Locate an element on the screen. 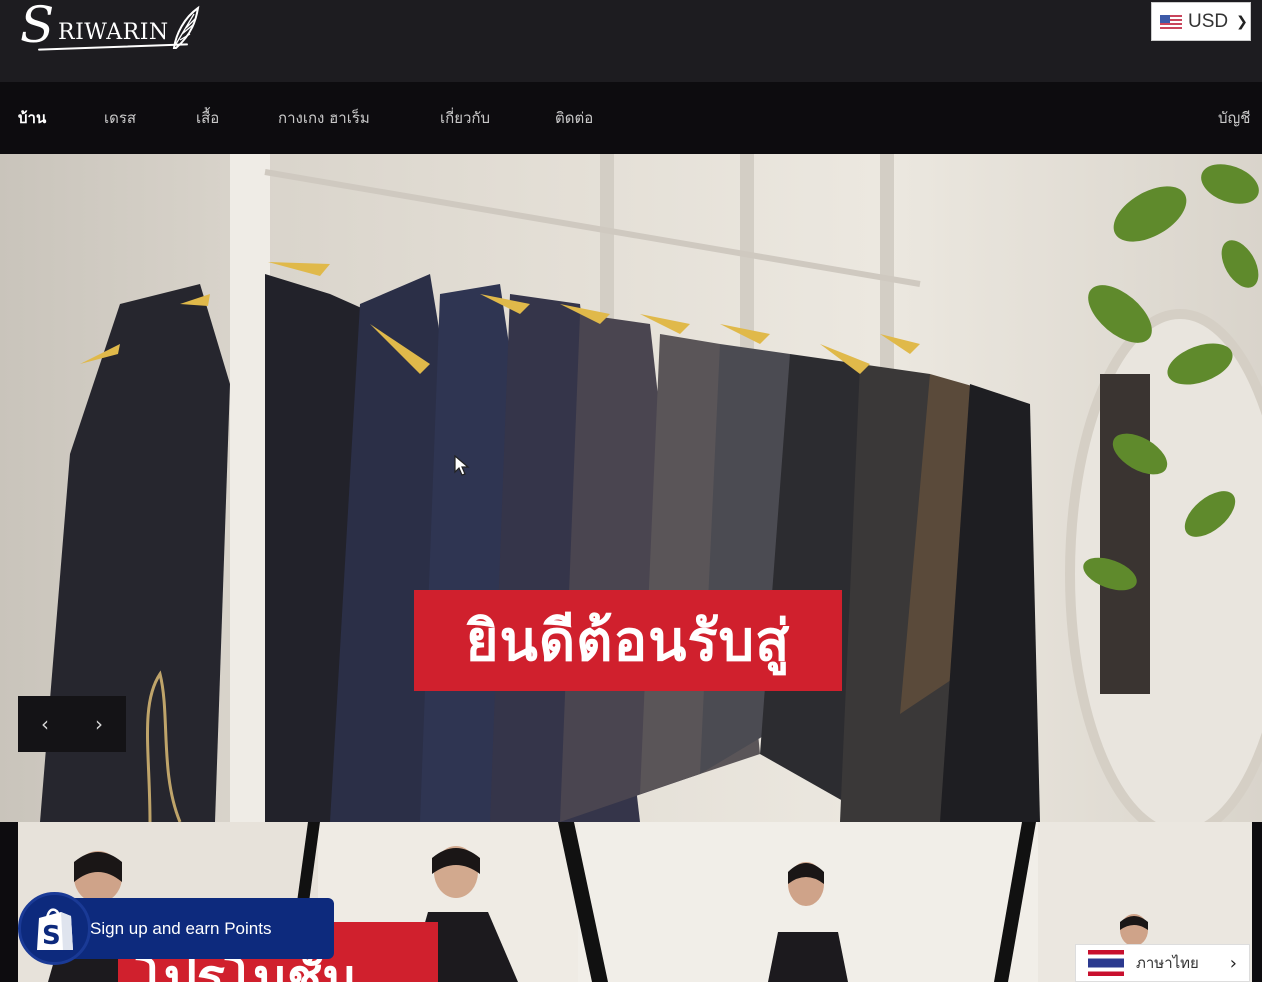 Image resolution: width=1262 pixels, height=982 pixels. shopify-logo: S is located at coordinates (54, 929).